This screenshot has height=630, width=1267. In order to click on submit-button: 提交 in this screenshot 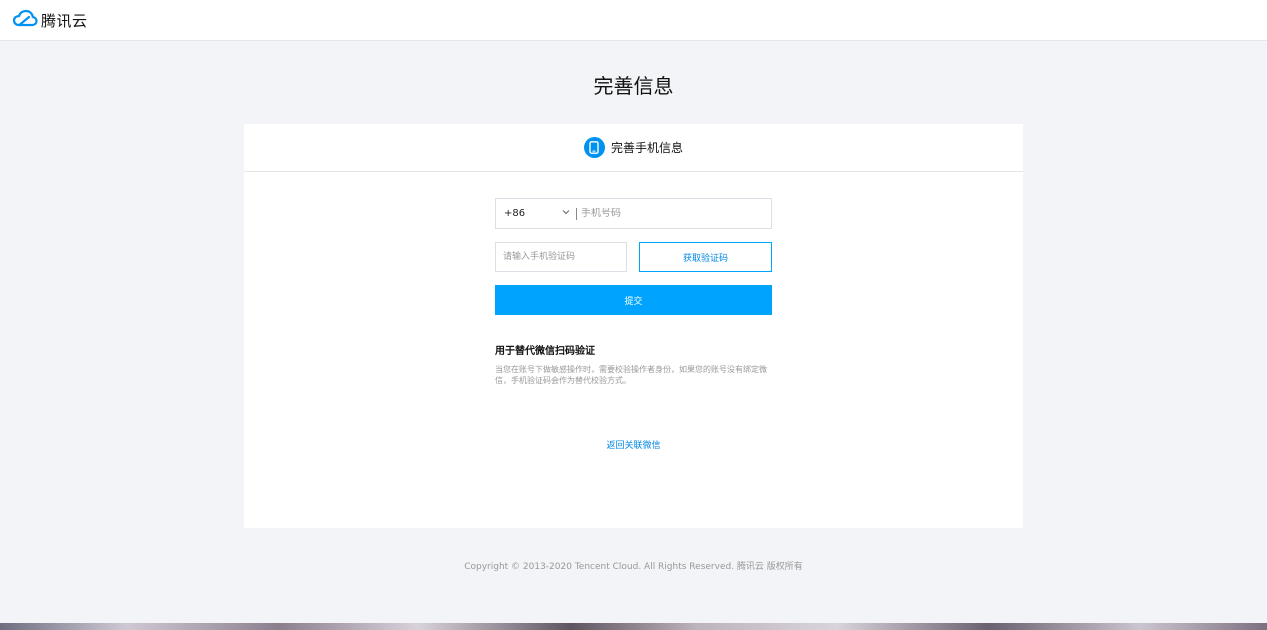, I will do `click(633, 300)`.